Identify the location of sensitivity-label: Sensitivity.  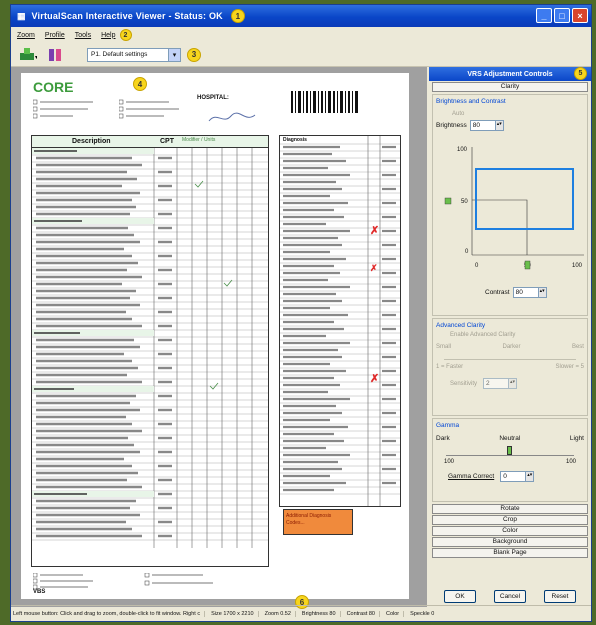
(464, 383).